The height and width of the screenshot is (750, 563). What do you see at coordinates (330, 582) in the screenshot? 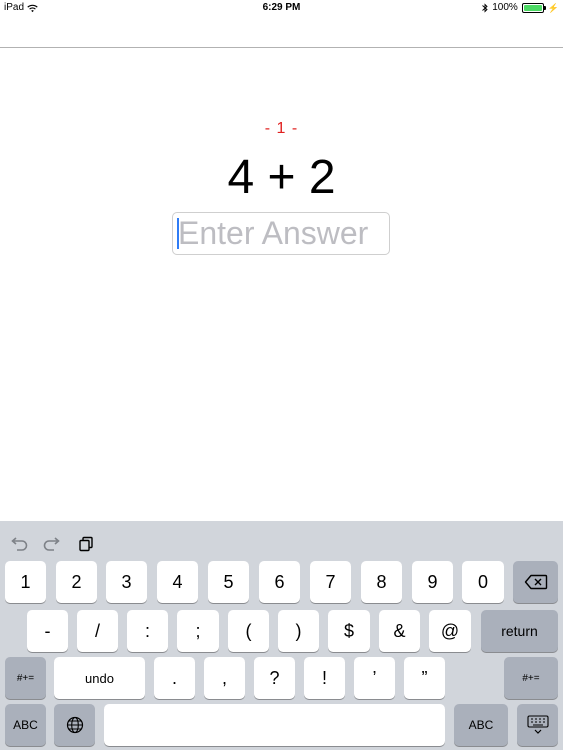
I see `key-7: 7` at bounding box center [330, 582].